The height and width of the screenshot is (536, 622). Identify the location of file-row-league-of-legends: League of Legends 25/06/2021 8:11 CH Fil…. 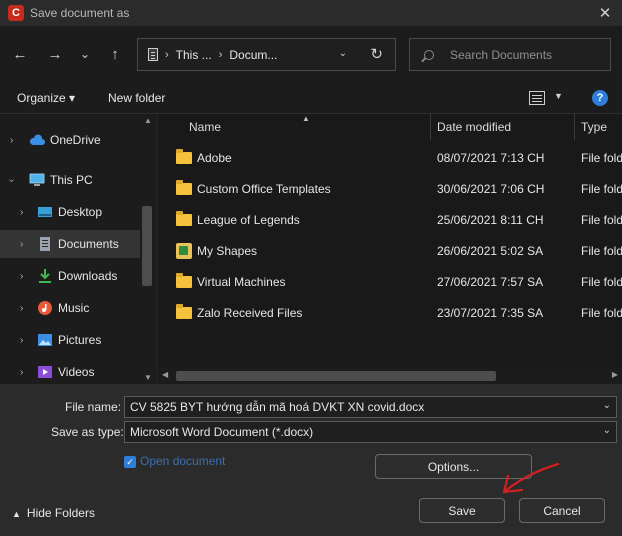
(390, 220).